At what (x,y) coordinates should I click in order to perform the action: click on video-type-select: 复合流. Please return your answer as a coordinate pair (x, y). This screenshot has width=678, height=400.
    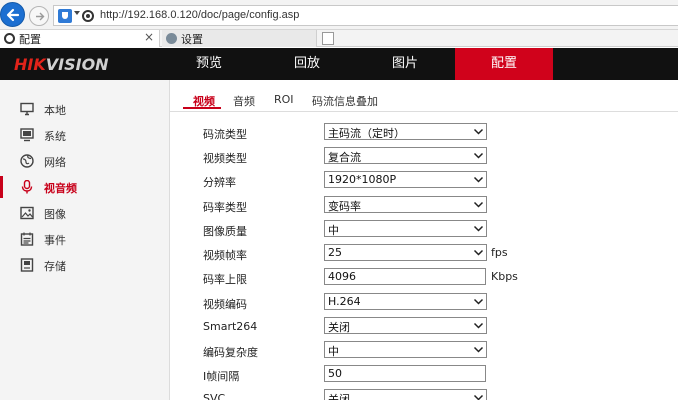
    Looking at the image, I should click on (405, 155).